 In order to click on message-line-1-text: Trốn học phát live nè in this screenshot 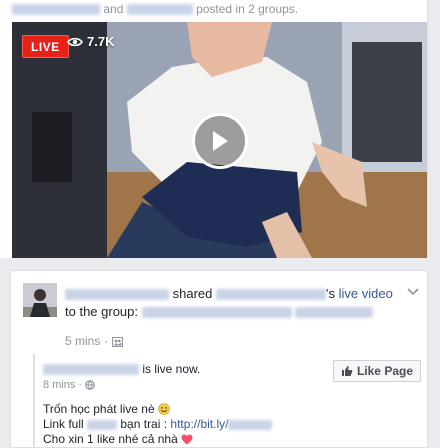, I will do `click(99, 409)`.